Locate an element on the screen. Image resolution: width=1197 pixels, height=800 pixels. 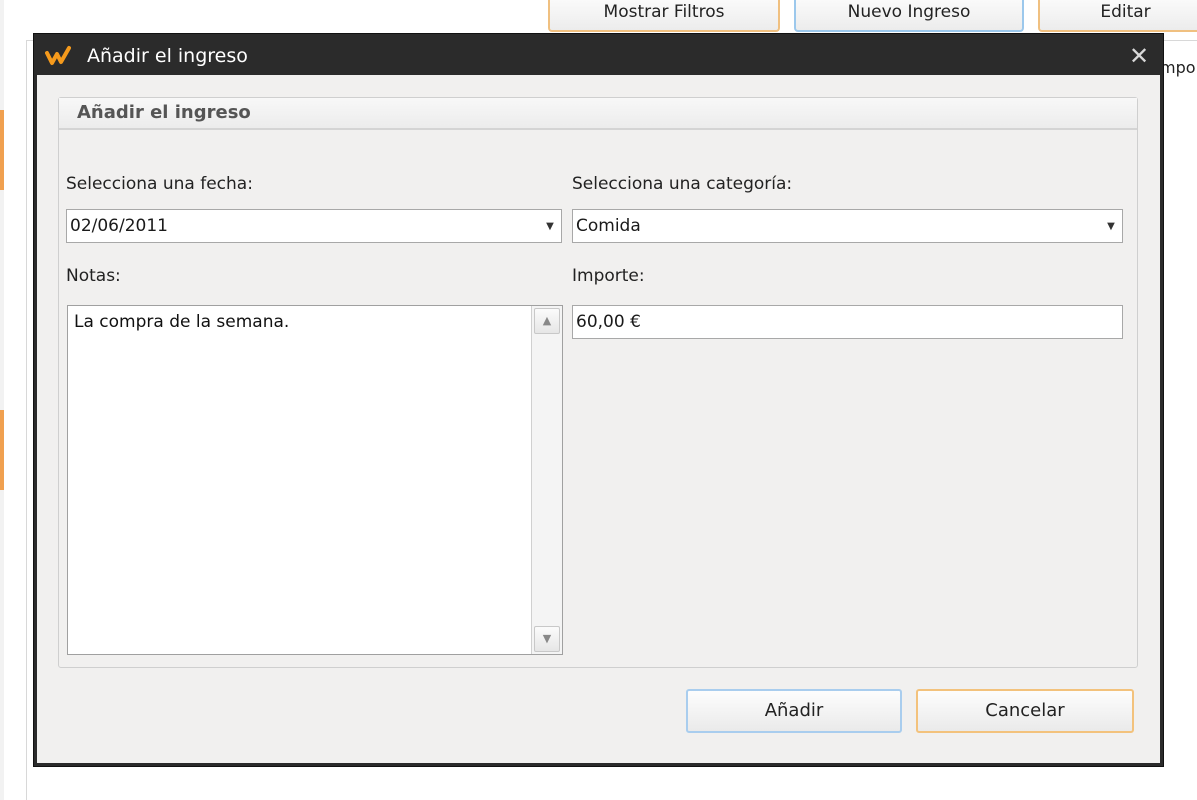
category-value: Comida is located at coordinates (608, 226).